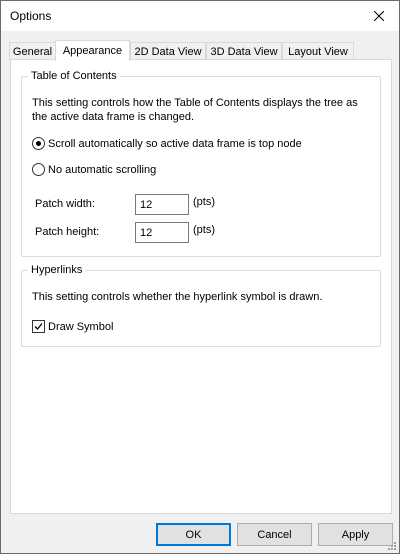  I want to click on cancel-button: Cancel, so click(274, 534).